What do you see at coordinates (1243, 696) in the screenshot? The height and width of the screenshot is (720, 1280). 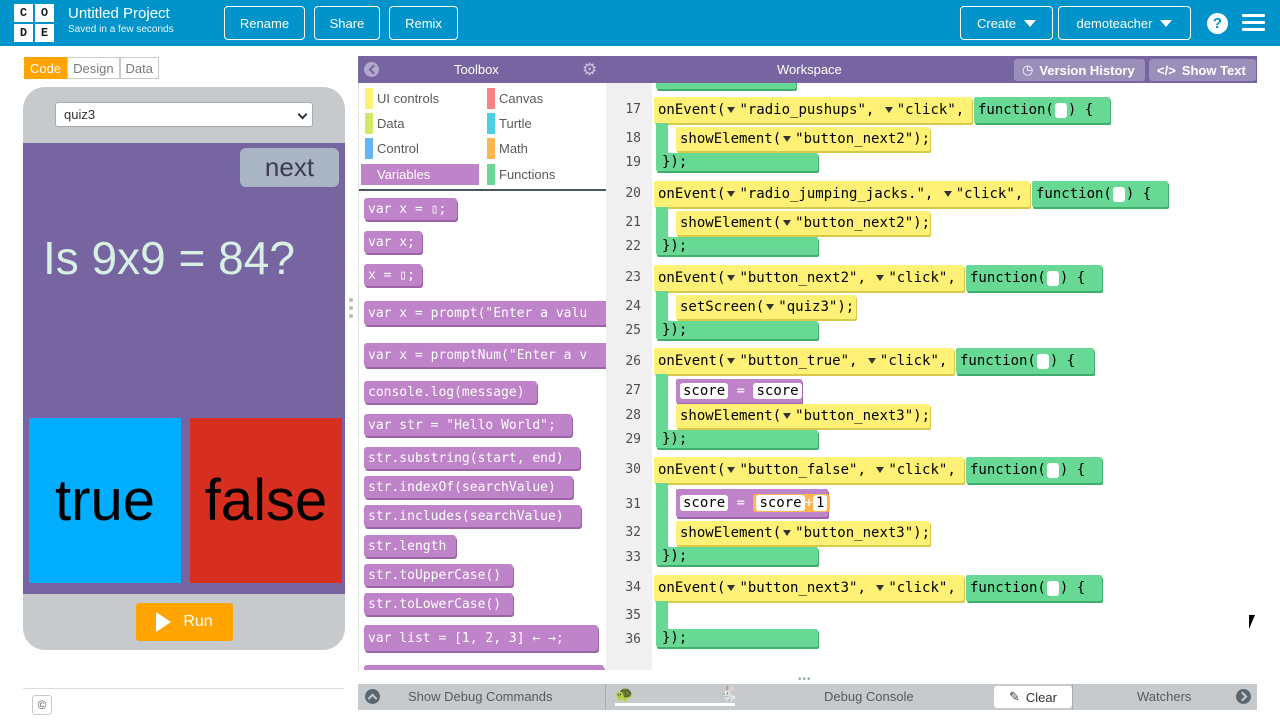 I see `expand-watchers-icon` at bounding box center [1243, 696].